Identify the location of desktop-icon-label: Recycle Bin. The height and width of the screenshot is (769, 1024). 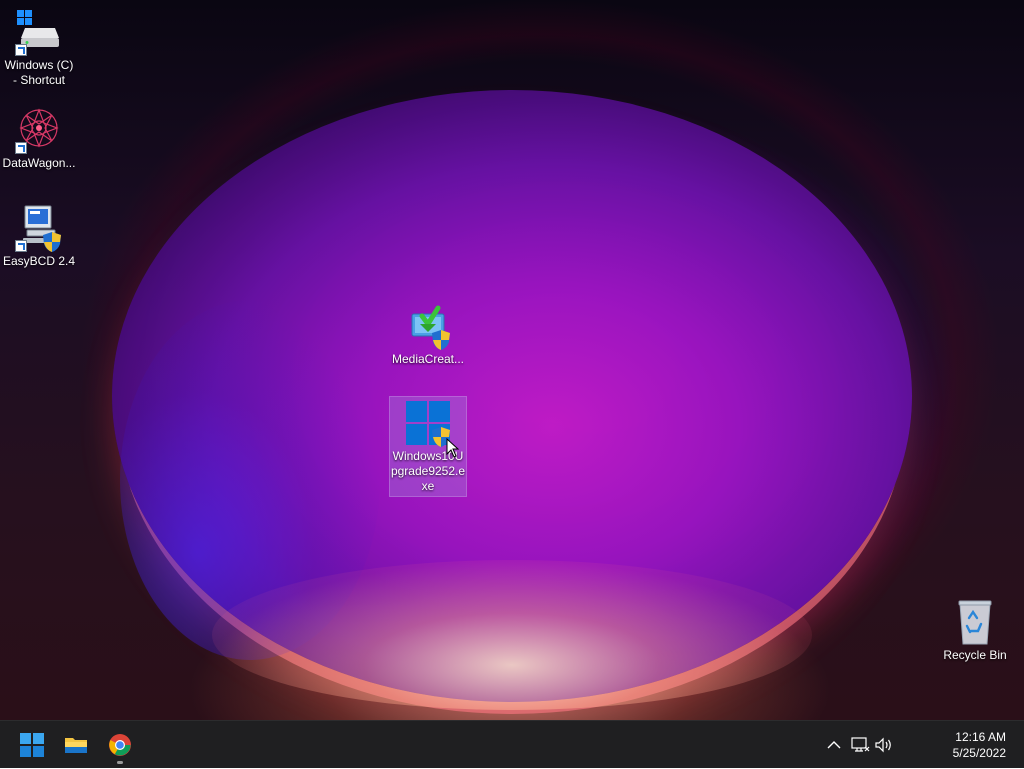
(975, 655).